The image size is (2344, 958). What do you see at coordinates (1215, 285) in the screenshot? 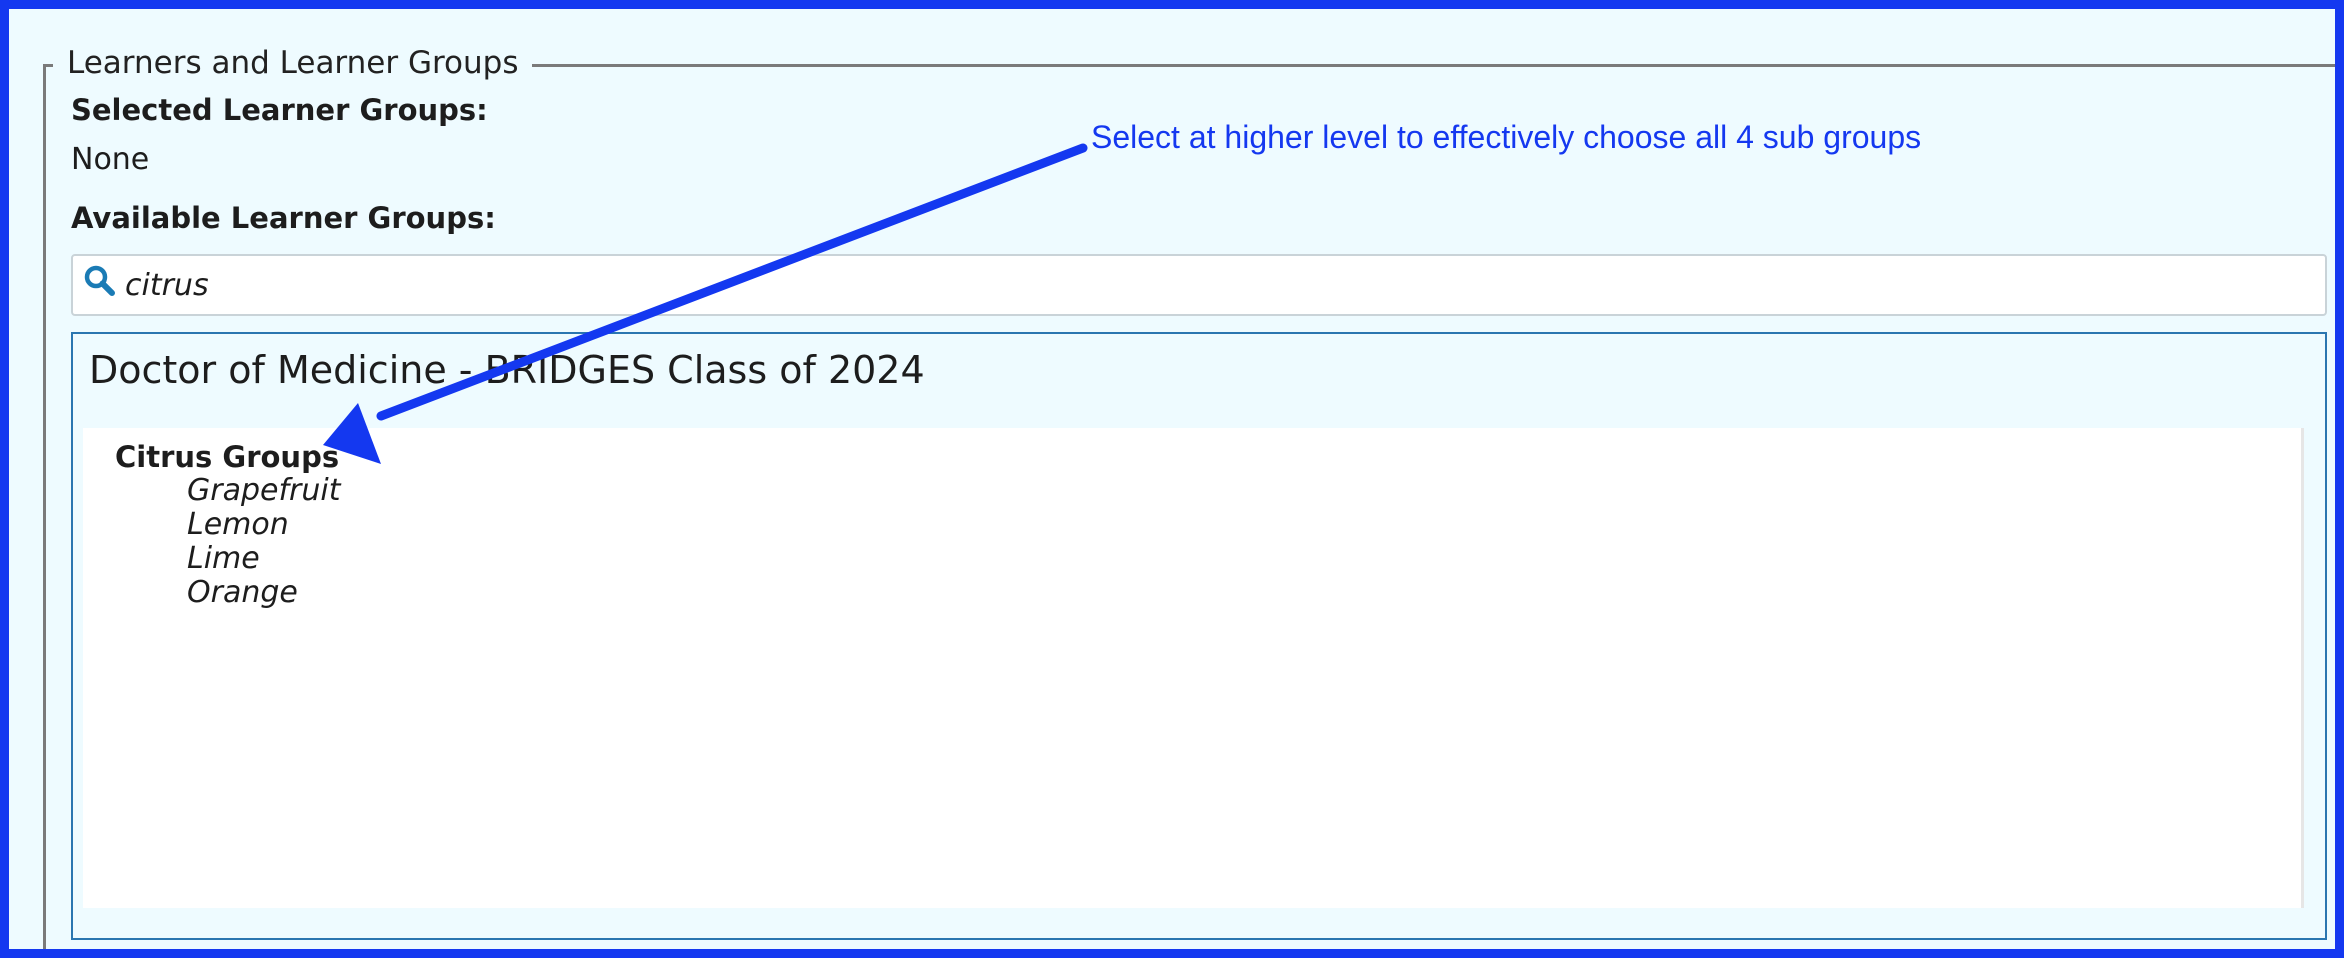
I see `learner-group-search-input` at bounding box center [1215, 285].